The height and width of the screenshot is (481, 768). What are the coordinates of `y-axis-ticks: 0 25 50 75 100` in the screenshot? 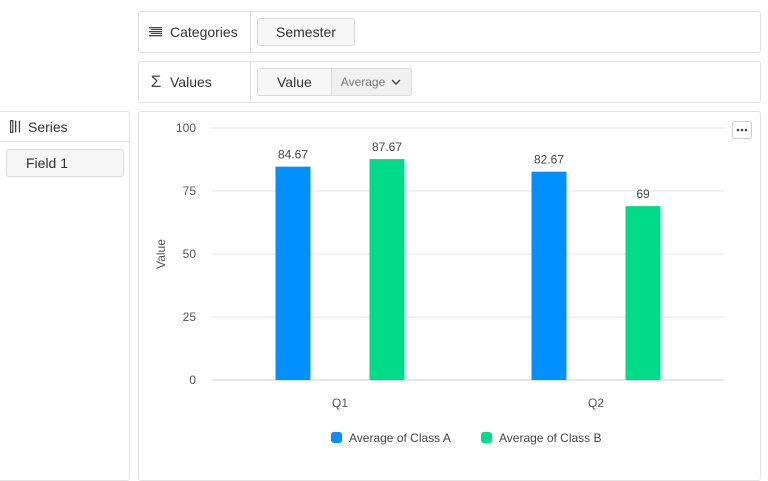 It's located at (186, 254).